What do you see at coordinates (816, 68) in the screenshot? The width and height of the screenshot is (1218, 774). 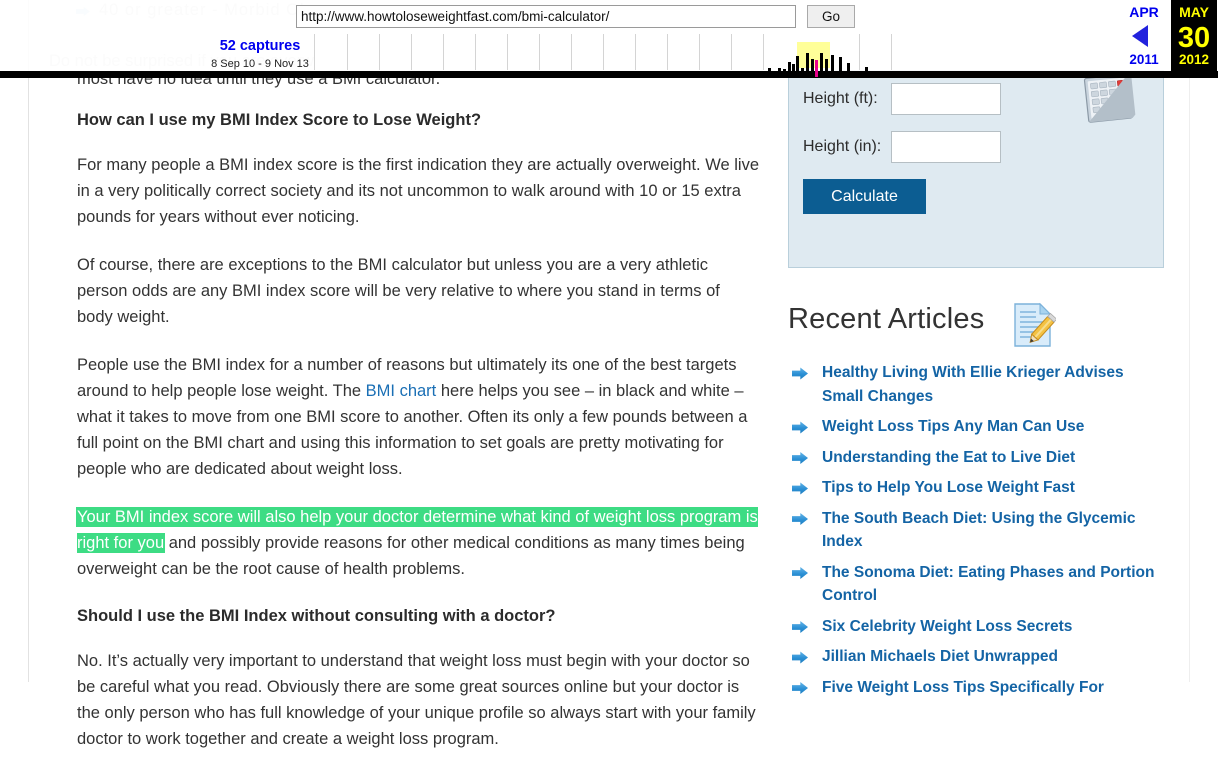 I see `capture-bar-current` at bounding box center [816, 68].